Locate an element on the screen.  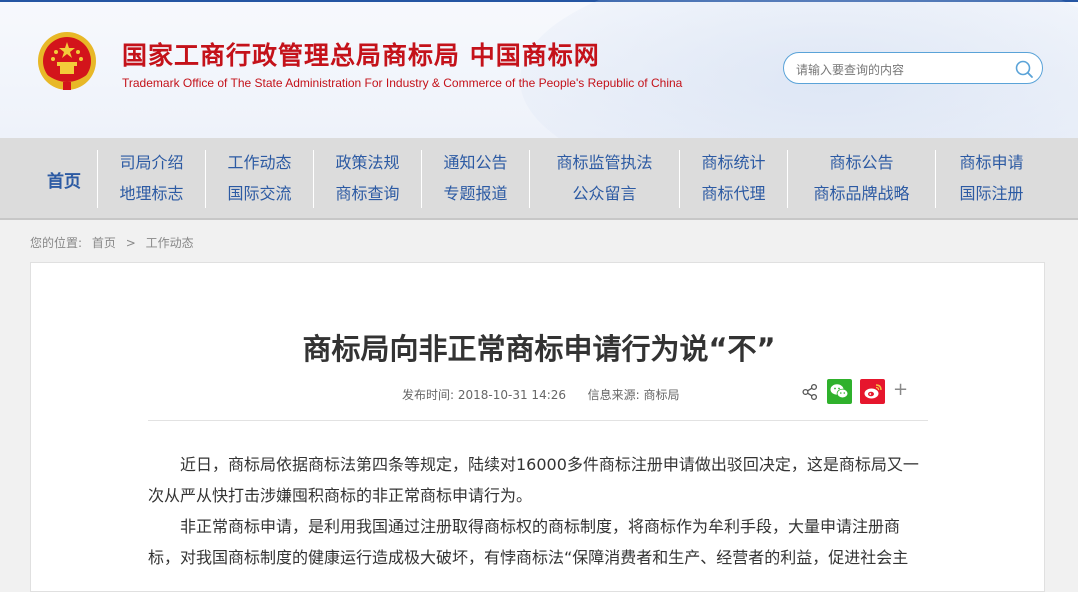
nav-column-7: 商标公告 商标品牌战略 is located at coordinates (861, 179).